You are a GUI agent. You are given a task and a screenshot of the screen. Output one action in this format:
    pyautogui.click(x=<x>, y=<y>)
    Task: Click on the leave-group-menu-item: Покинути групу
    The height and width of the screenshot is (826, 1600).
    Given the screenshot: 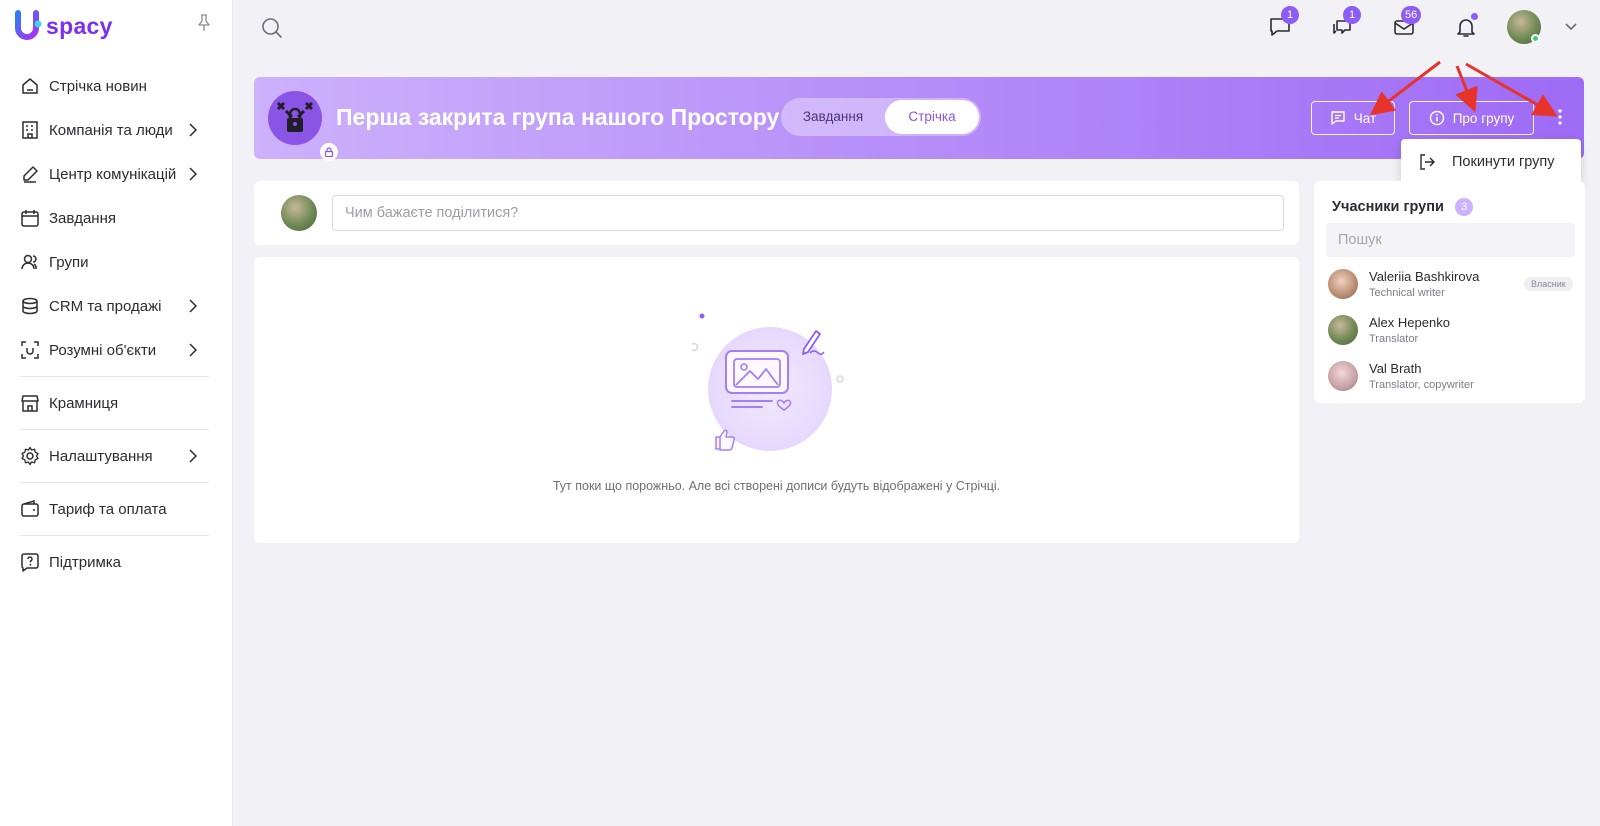 What is the action you would take?
    pyautogui.click(x=1491, y=162)
    